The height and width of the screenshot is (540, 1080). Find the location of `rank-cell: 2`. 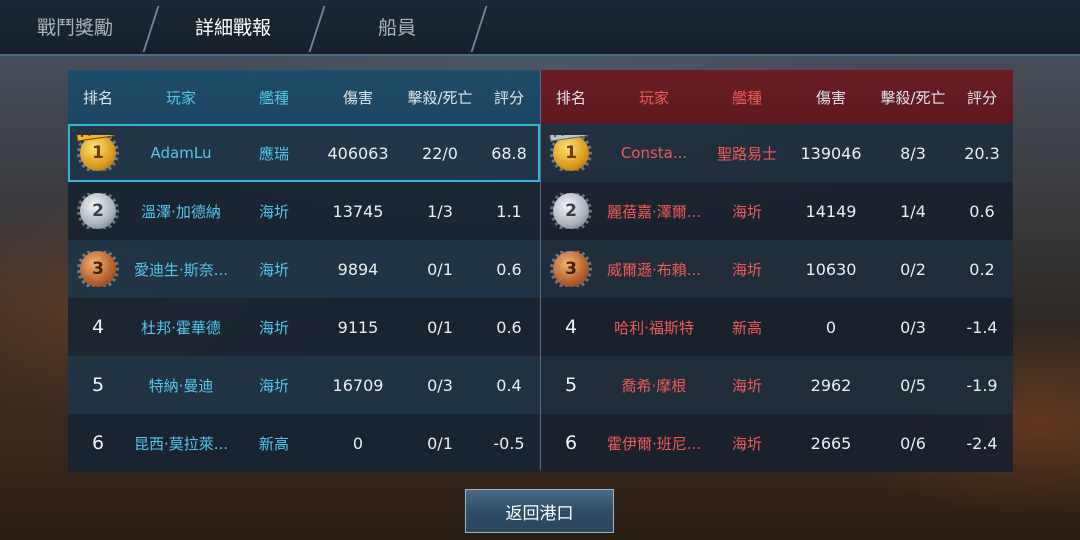

rank-cell: 2 is located at coordinates (571, 211).